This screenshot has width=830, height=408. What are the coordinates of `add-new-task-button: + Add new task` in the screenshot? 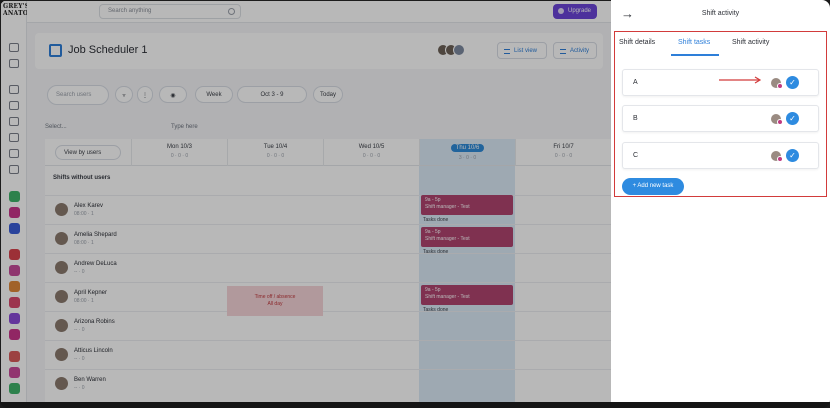 It's located at (653, 186).